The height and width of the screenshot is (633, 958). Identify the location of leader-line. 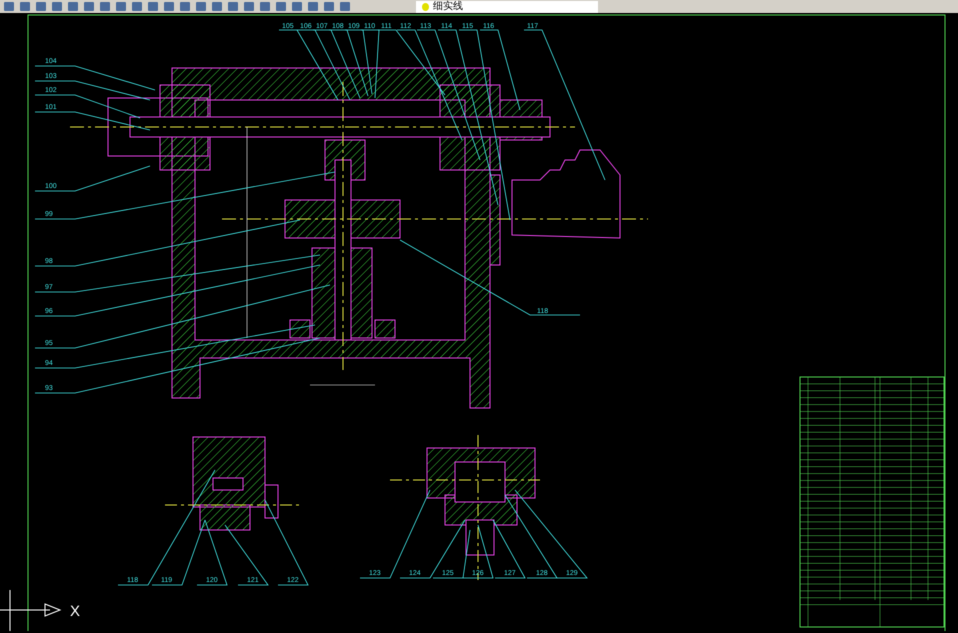
(246, 555).